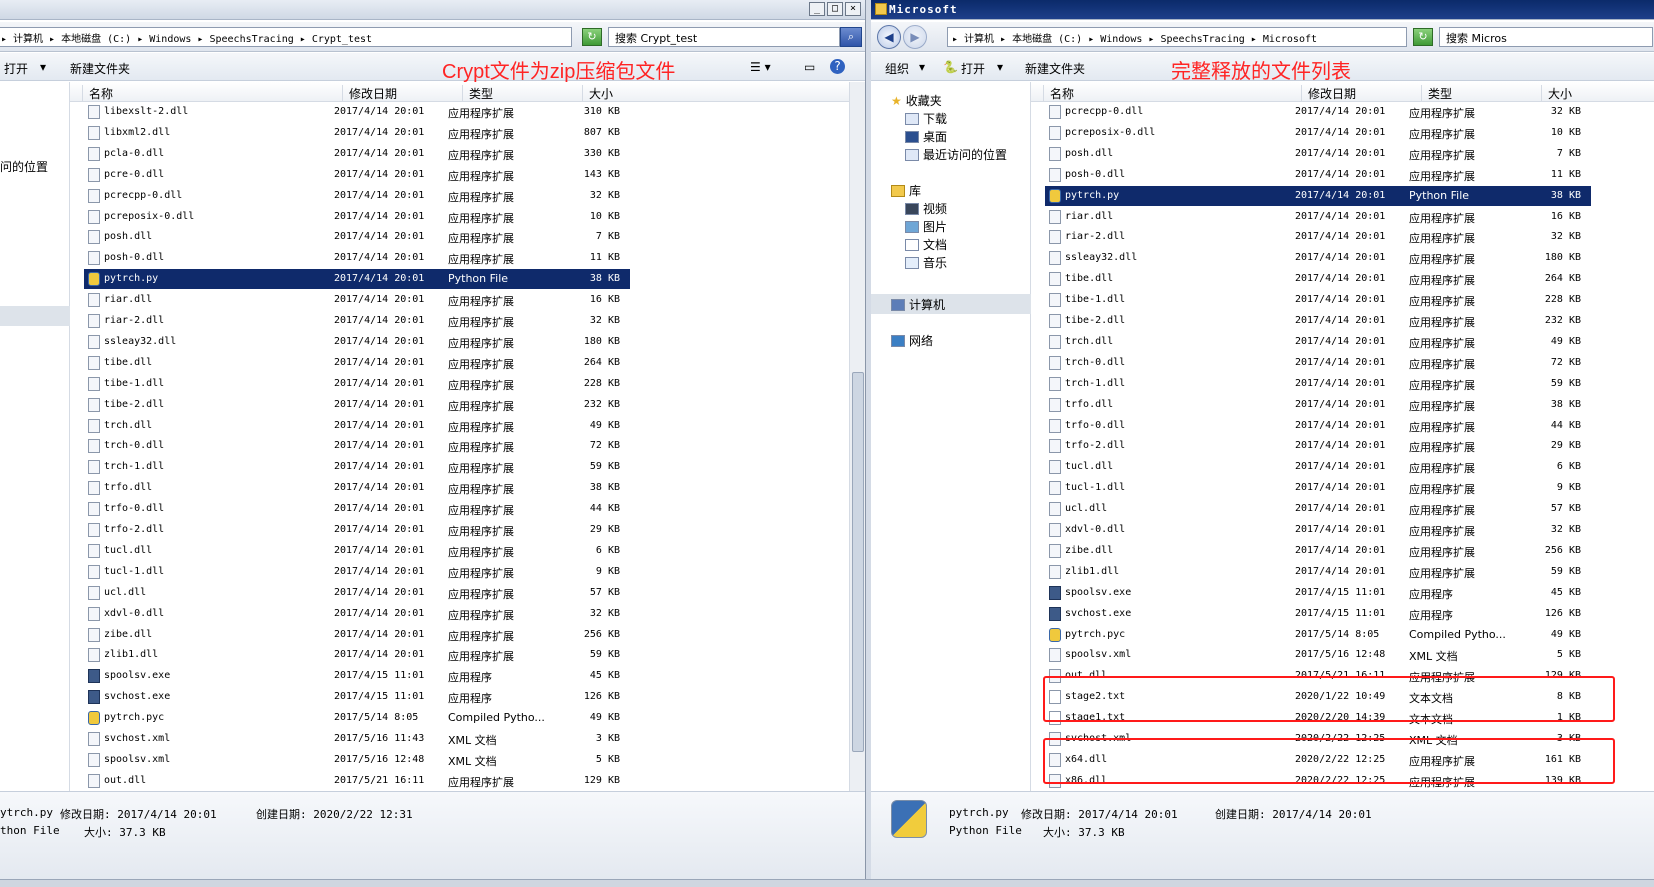 Image resolution: width=1654 pixels, height=887 pixels. What do you see at coordinates (853, 9) in the screenshot?
I see `close-button: ×` at bounding box center [853, 9].